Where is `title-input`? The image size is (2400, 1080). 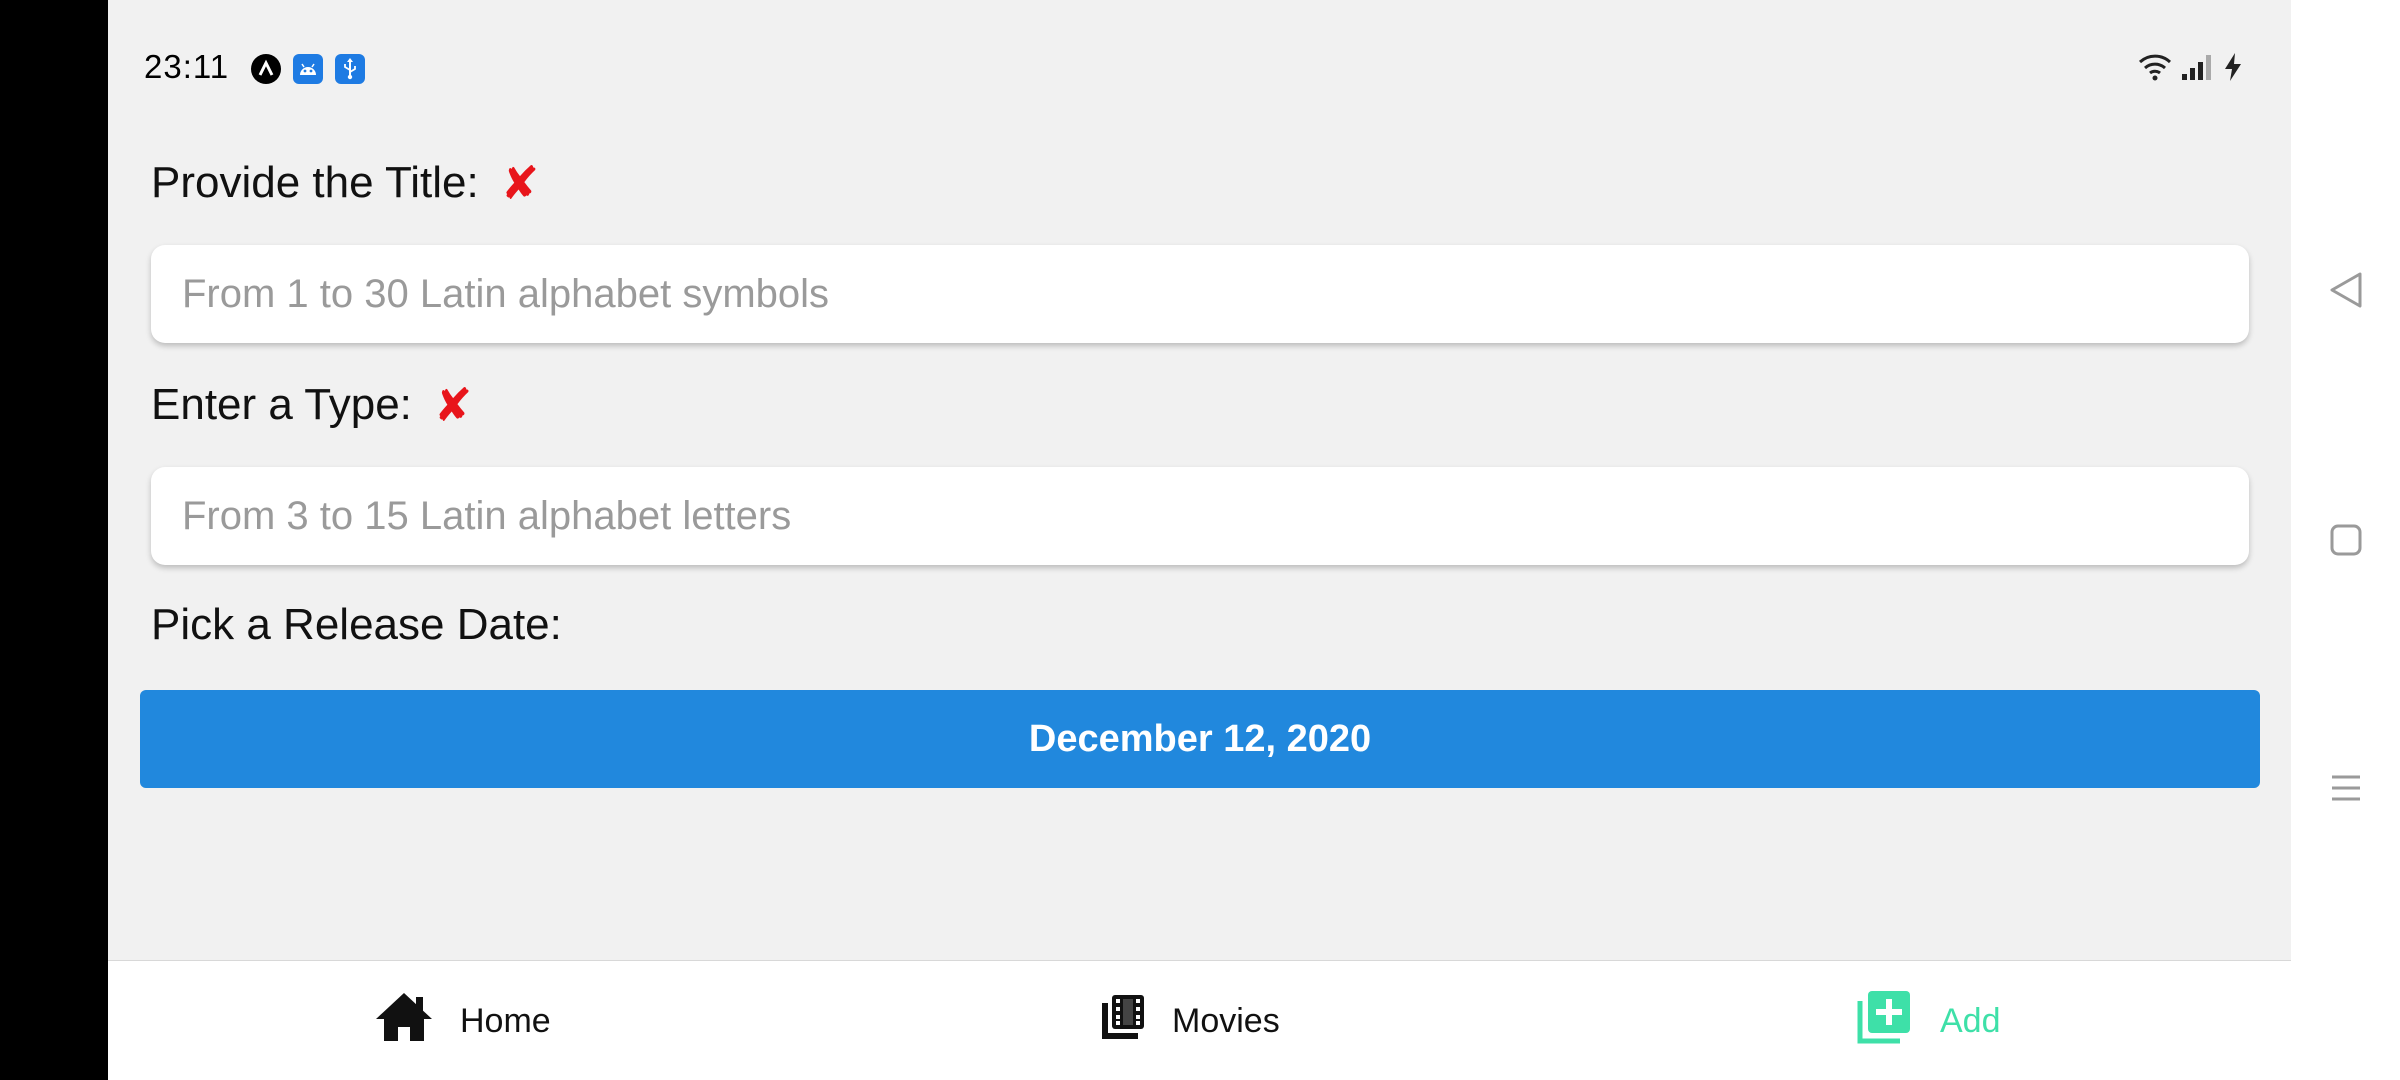
title-input is located at coordinates (1200, 294).